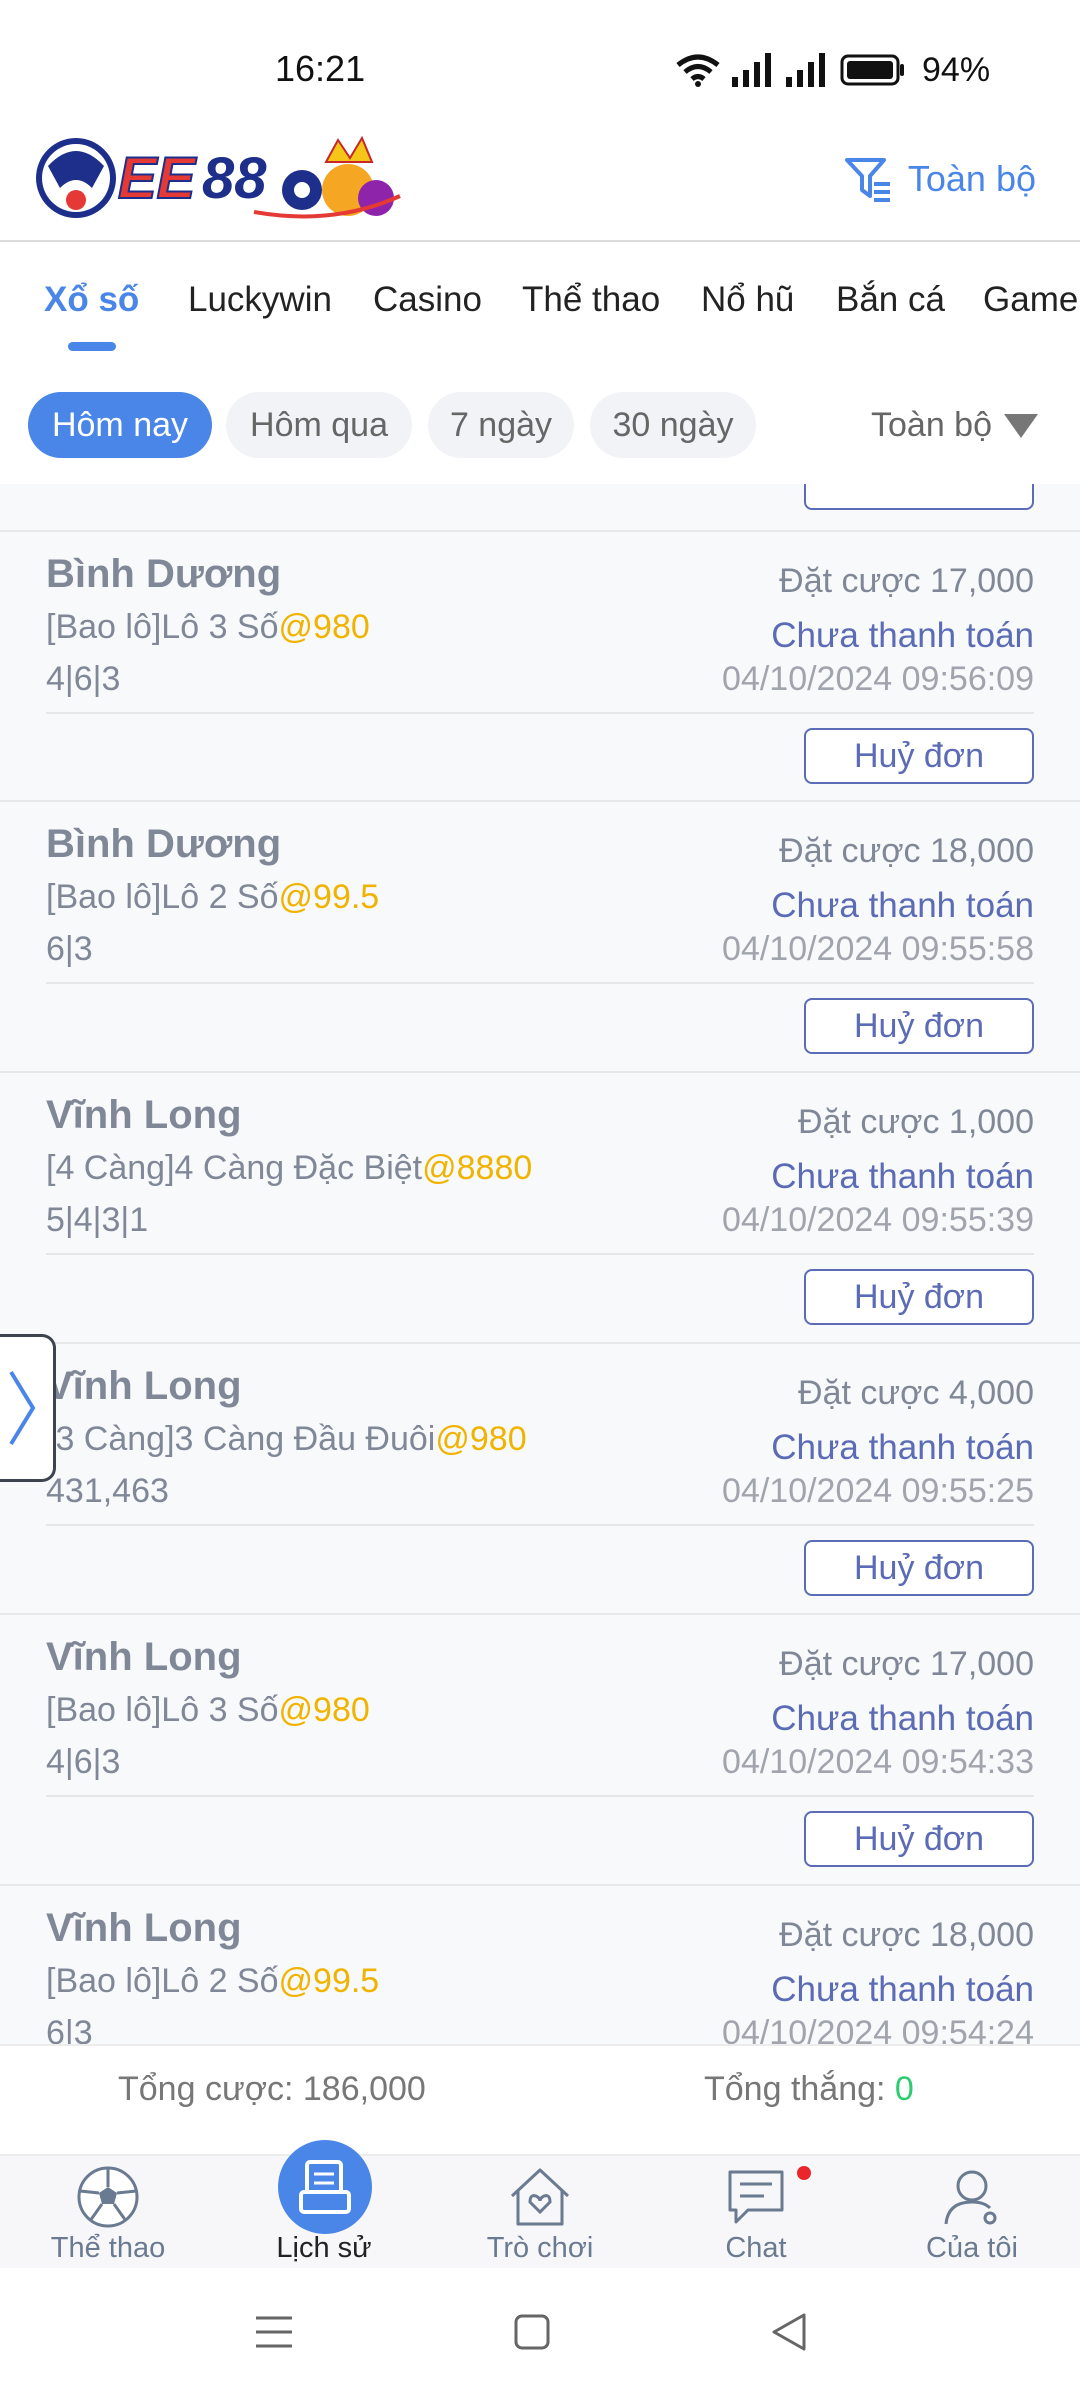 The height and width of the screenshot is (2400, 1080). I want to click on total-win-value: 0, so click(904, 2089).